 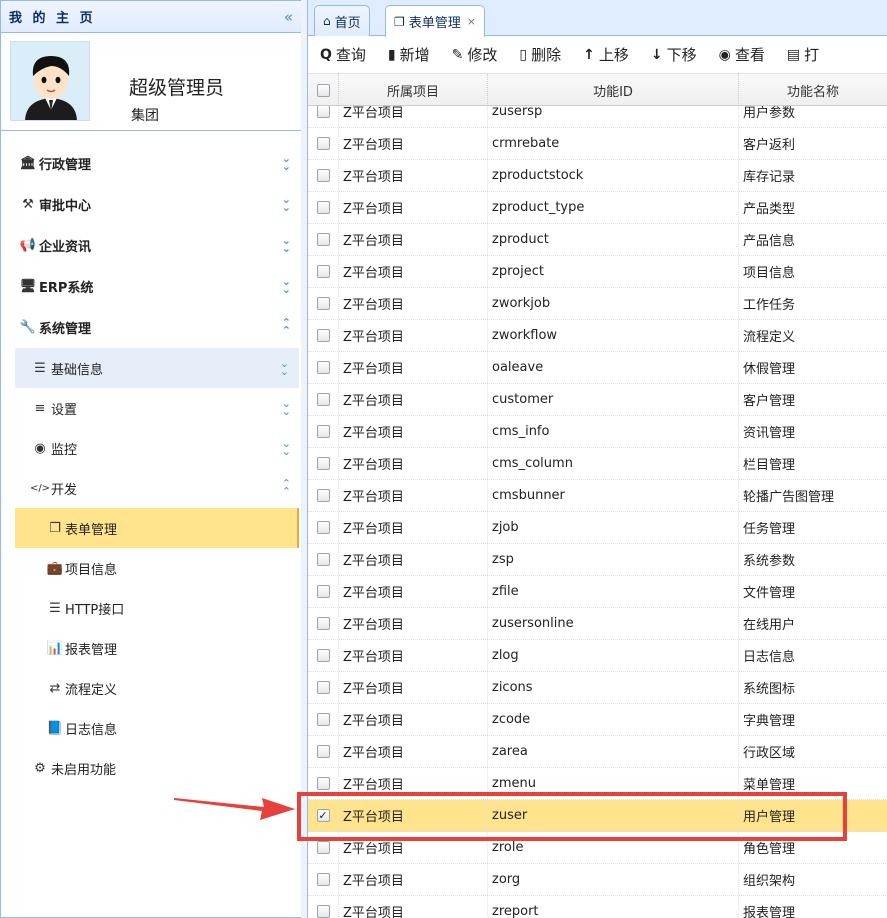 What do you see at coordinates (597, 144) in the screenshot?
I see `table-row: Z平台项目 crmrebate 客户返利` at bounding box center [597, 144].